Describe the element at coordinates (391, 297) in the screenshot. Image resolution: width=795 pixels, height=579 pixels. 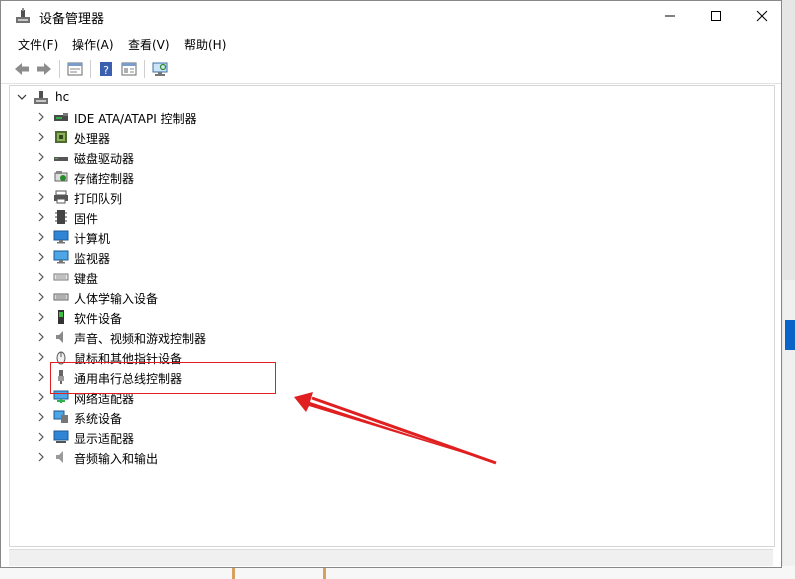
I see `tree-item: 人体学输入设备` at that location.